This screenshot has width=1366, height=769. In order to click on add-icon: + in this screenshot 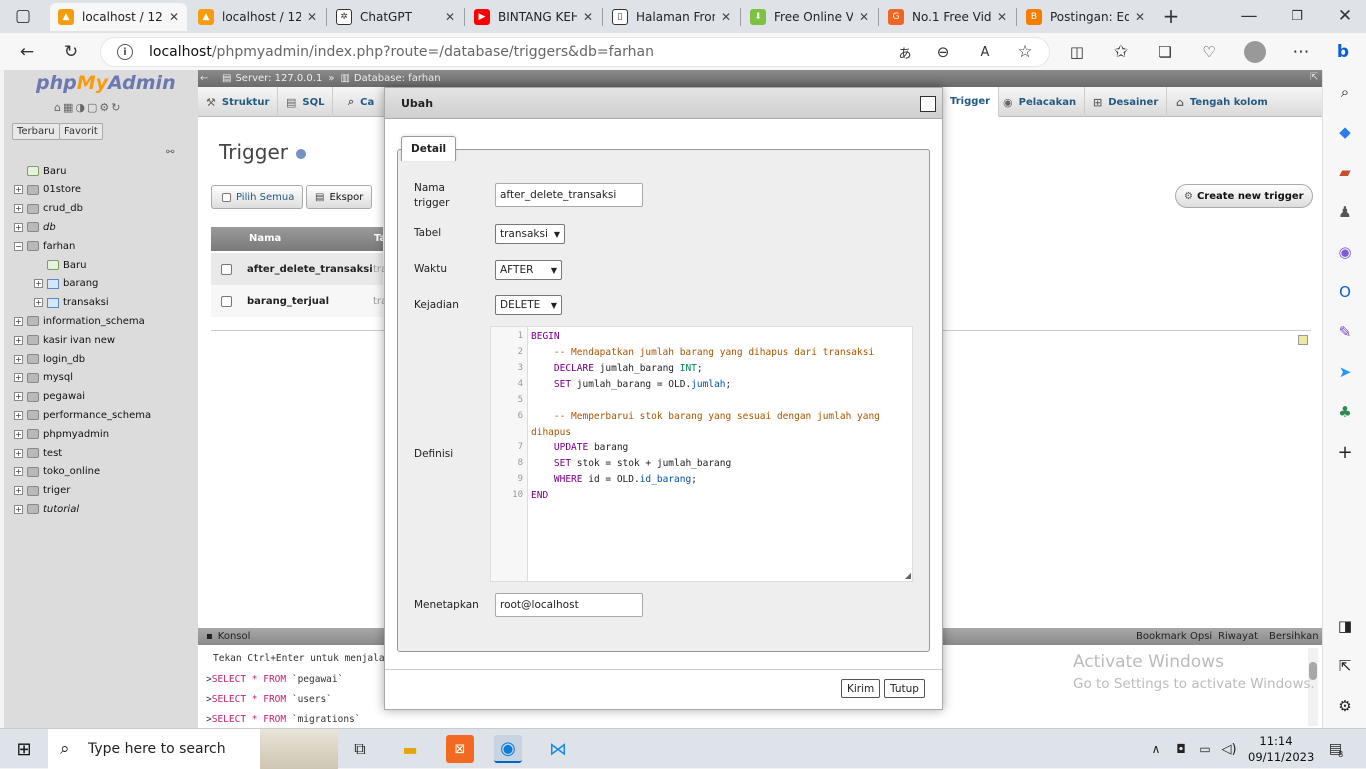, I will do `click(1345, 452)`.